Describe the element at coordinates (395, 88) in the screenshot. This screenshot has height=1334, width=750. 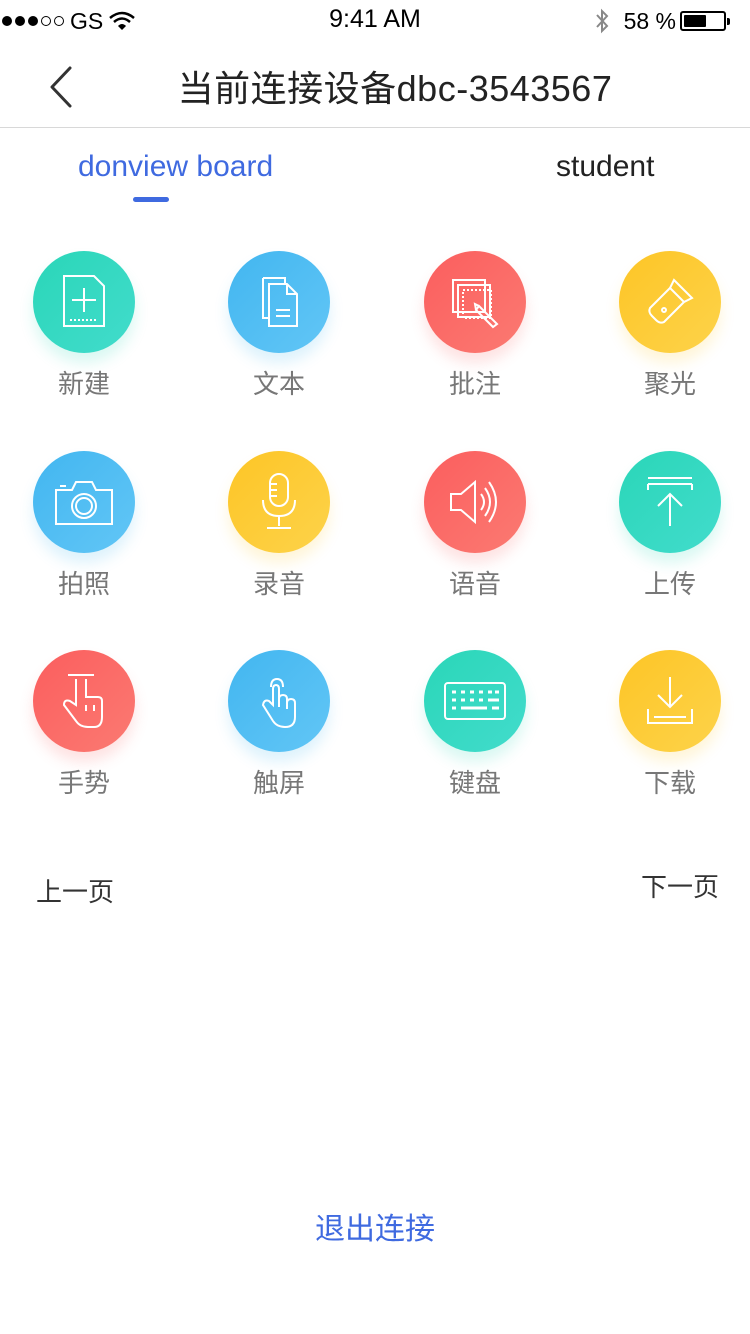
I see `page-title: 当前连接设备dbc-3543567` at that location.